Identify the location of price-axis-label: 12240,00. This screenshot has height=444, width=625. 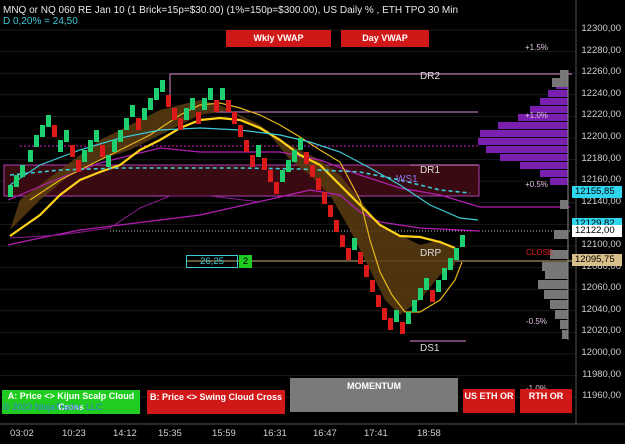
(601, 93).